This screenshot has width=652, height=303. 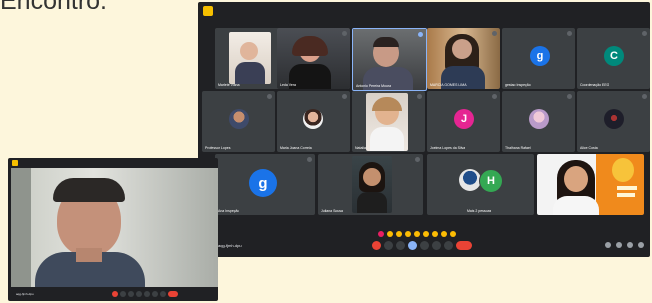 I want to click on participant-tile: Professor Lopes, so click(x=238, y=121).